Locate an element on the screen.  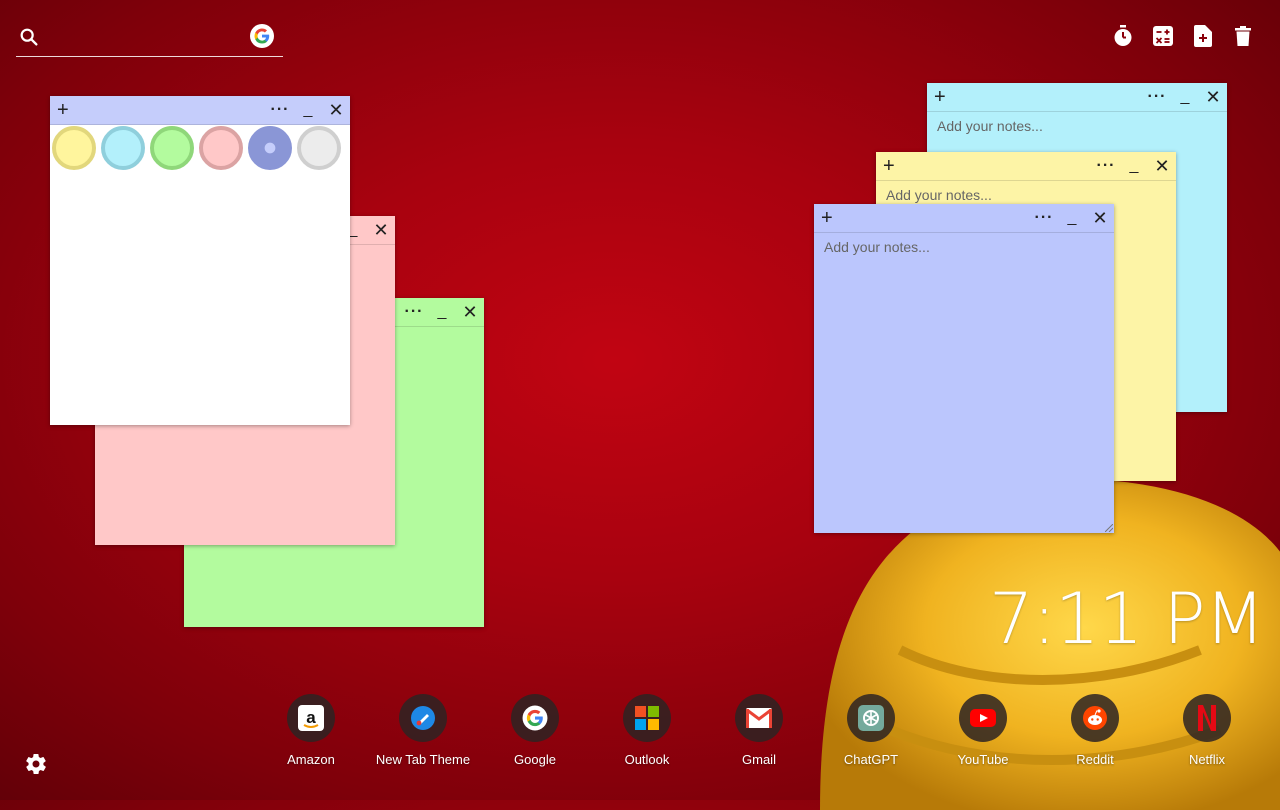
shortcut-gmail: Gmail is located at coordinates (759, 730).